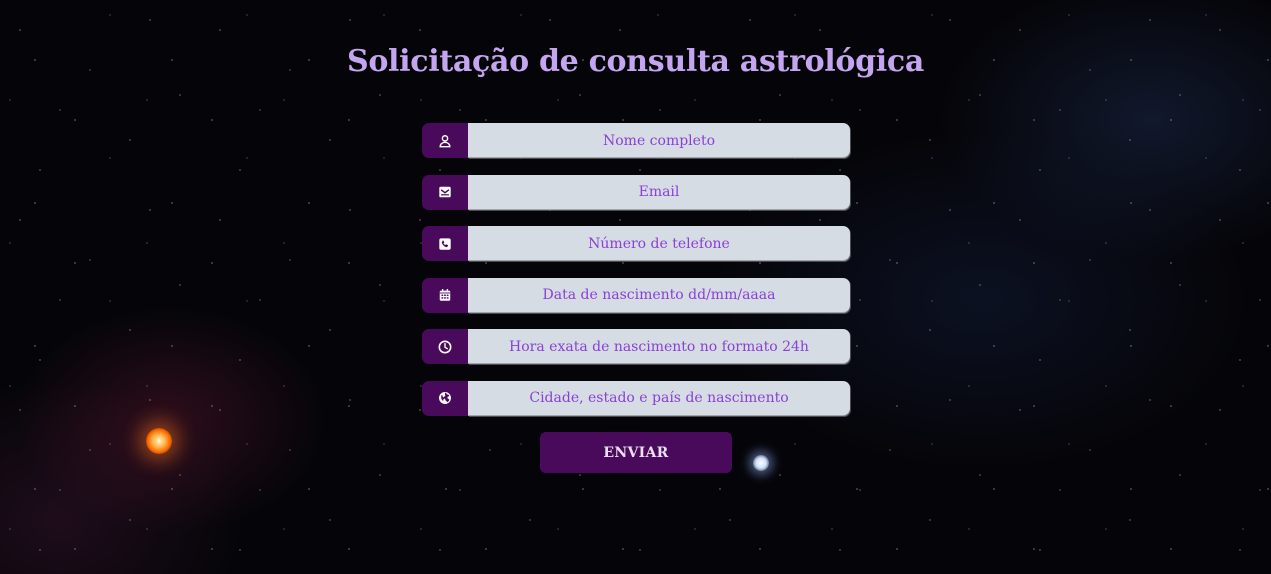 Image resolution: width=1271 pixels, height=574 pixels. I want to click on phone-input, so click(659, 243).